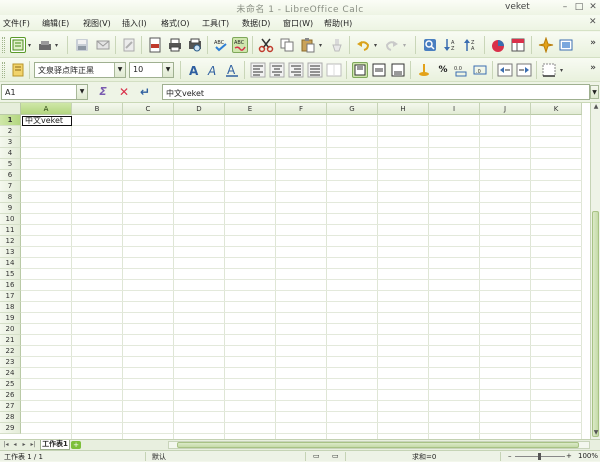 The image size is (600, 462). I want to click on bold-icon: A, so click(194, 70).